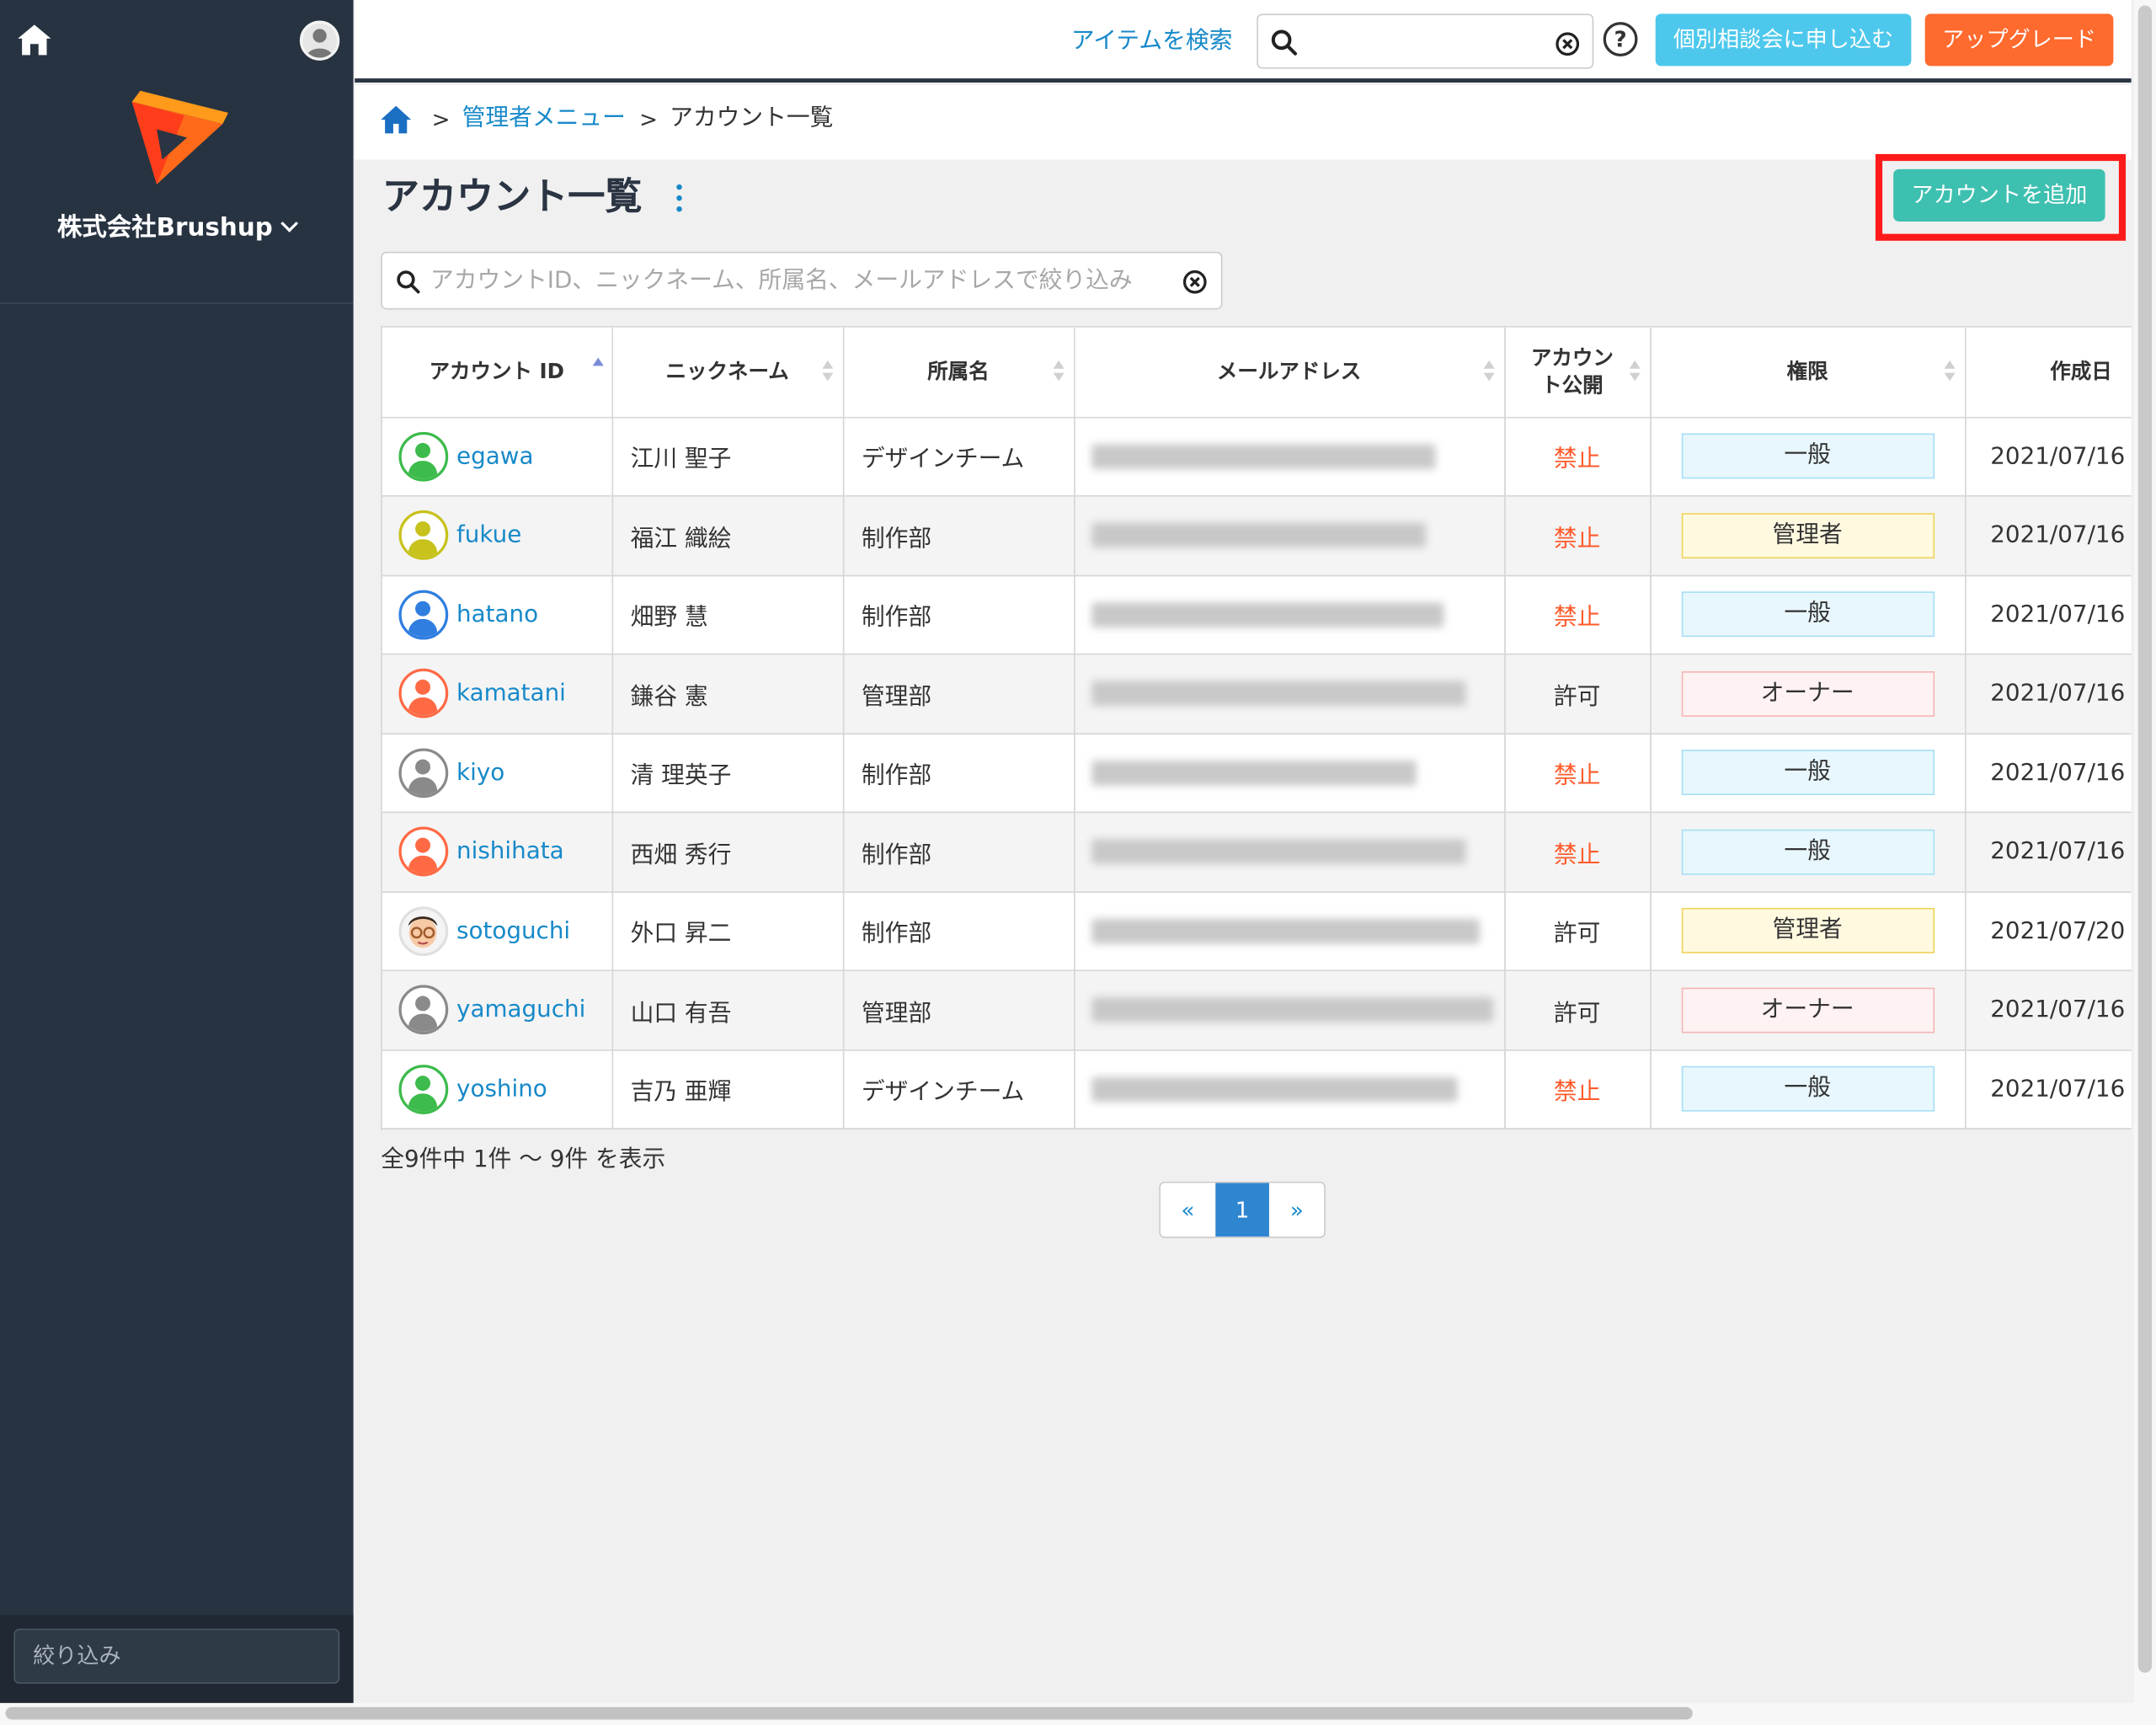 This screenshot has height=1725, width=2156. Describe the element at coordinates (423, 773) in the screenshot. I see `user-icon-gray` at that location.